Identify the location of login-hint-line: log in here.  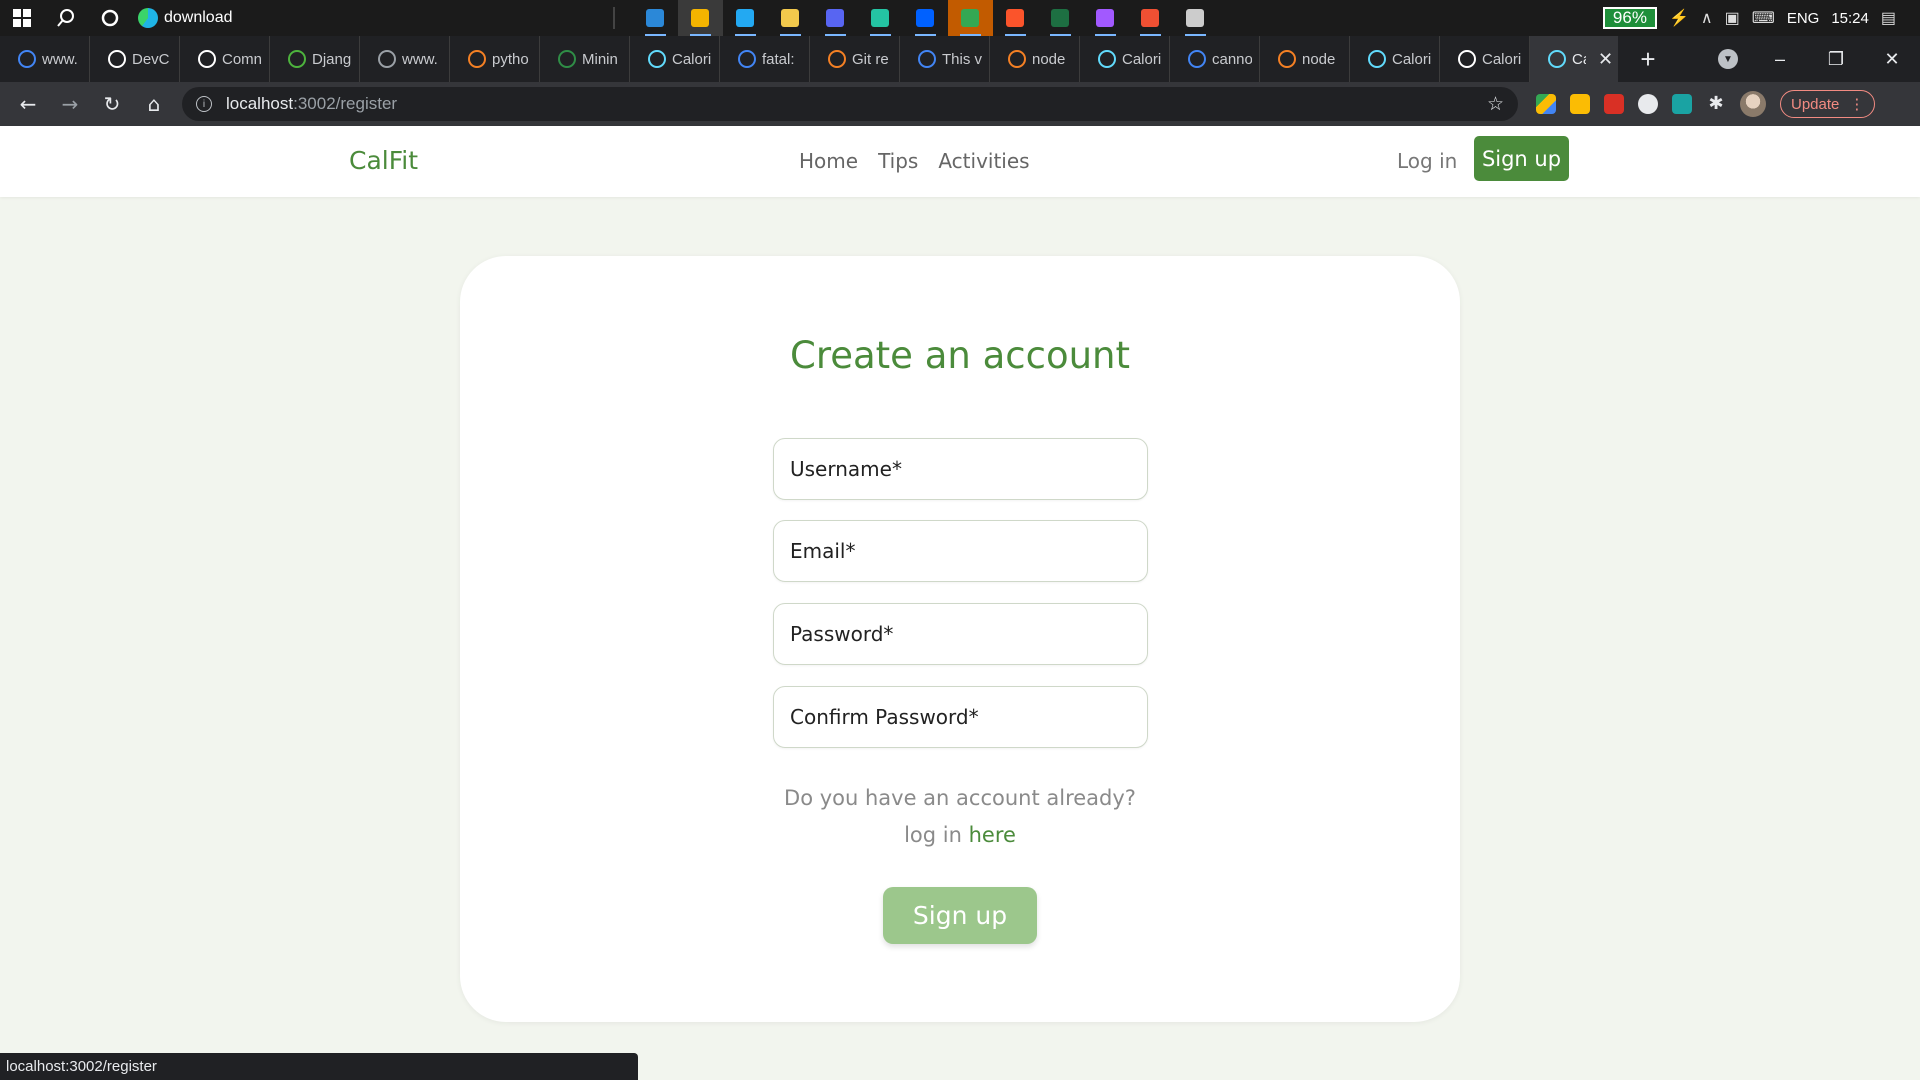
(960, 835).